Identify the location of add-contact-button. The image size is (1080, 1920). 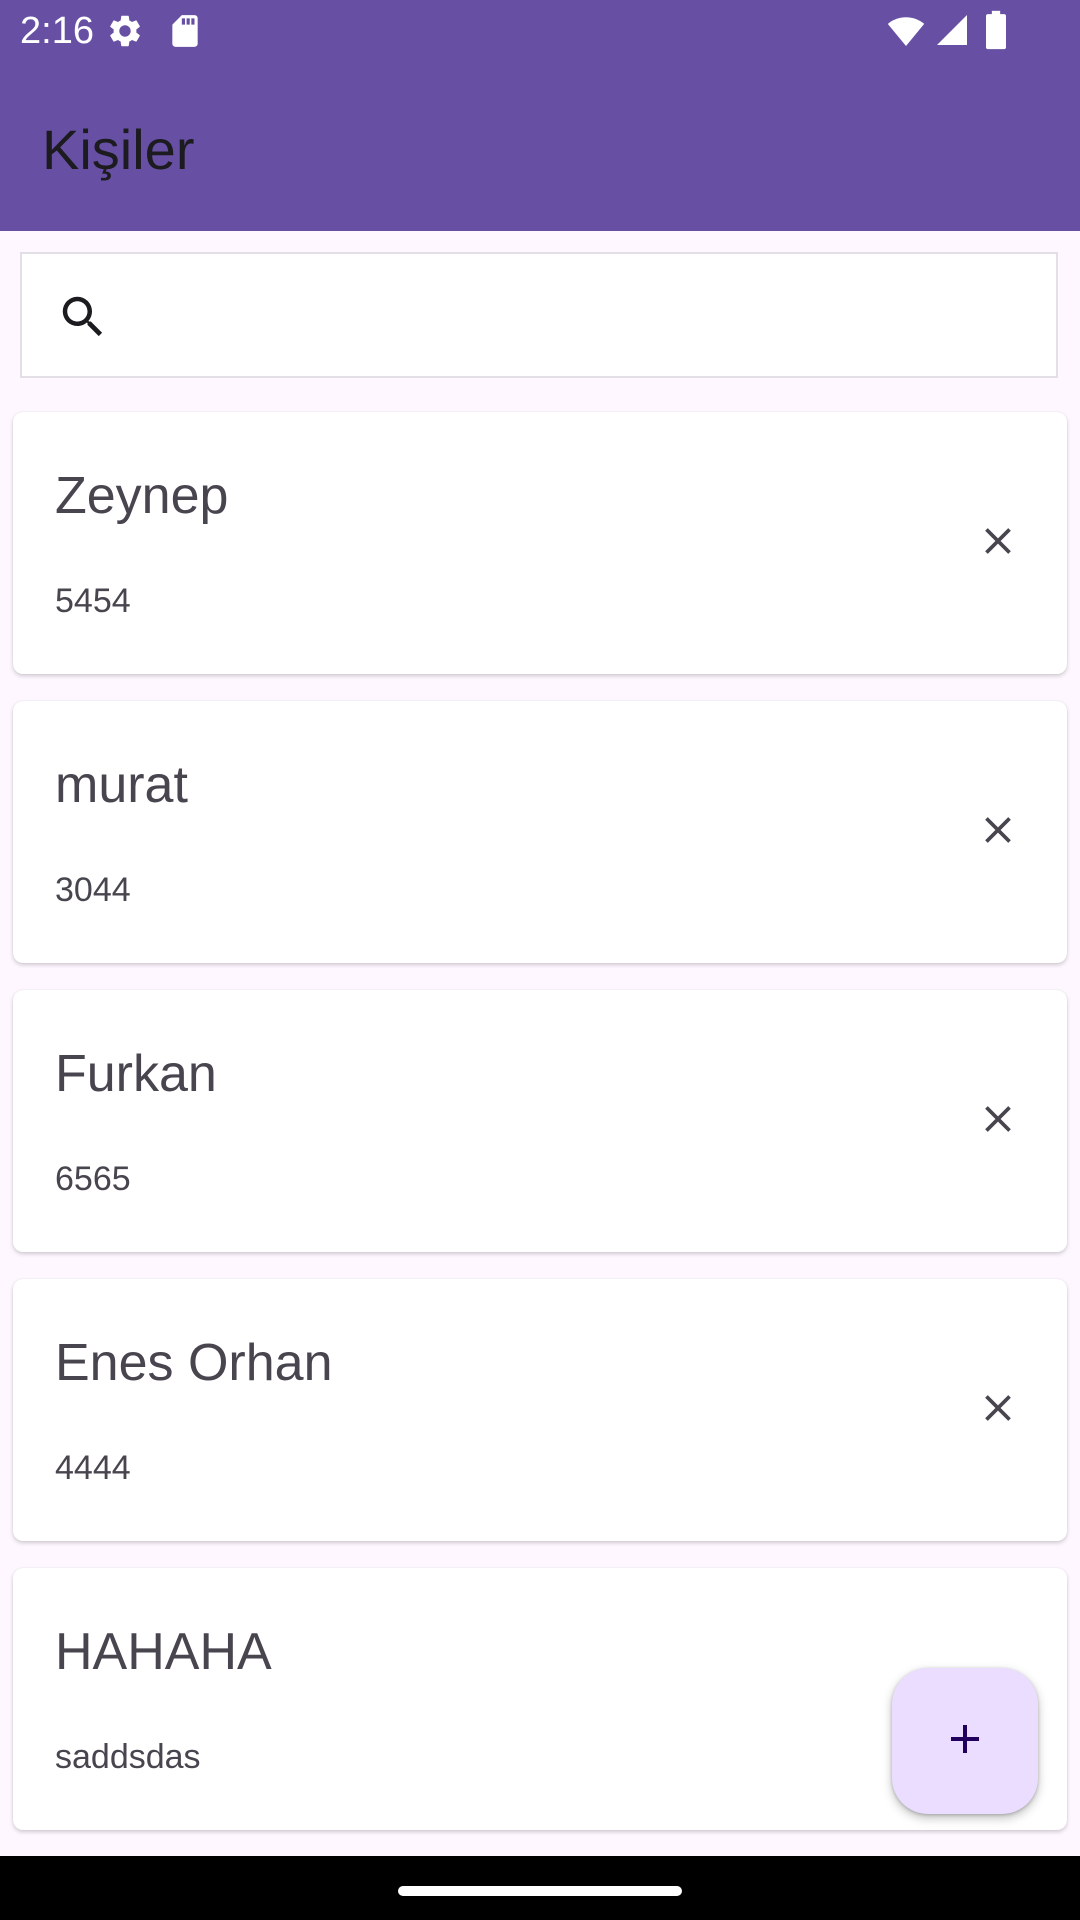
(965, 1741).